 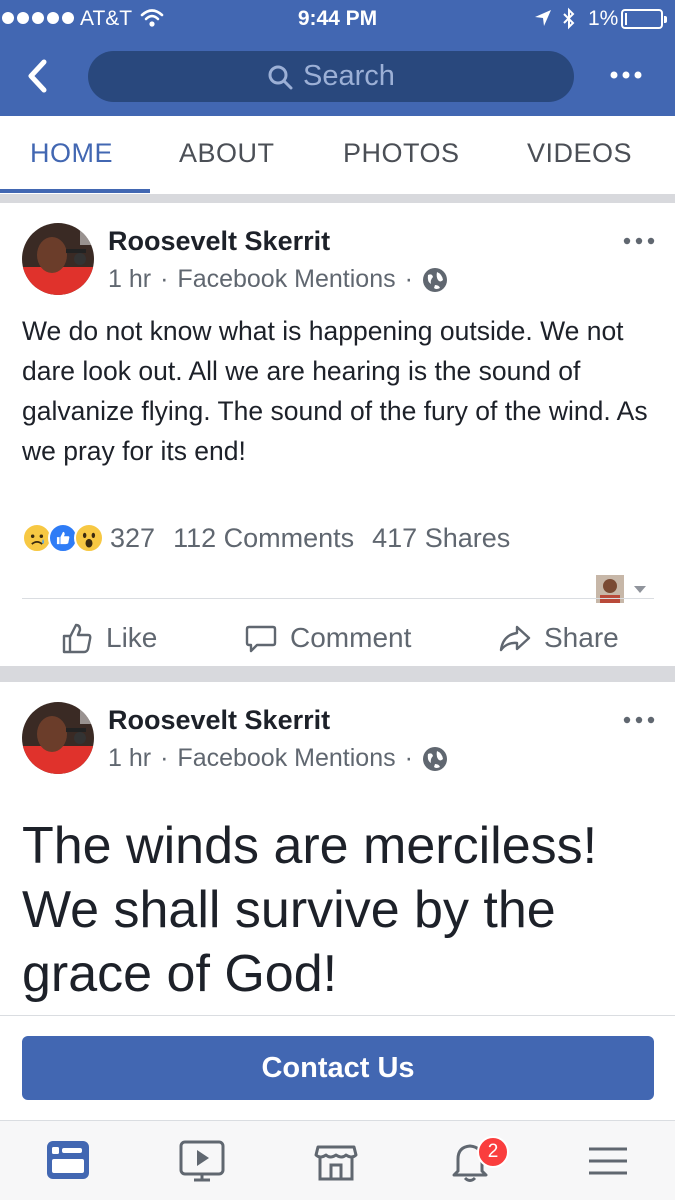 I want to click on tab-home: HOME, so click(x=71, y=153).